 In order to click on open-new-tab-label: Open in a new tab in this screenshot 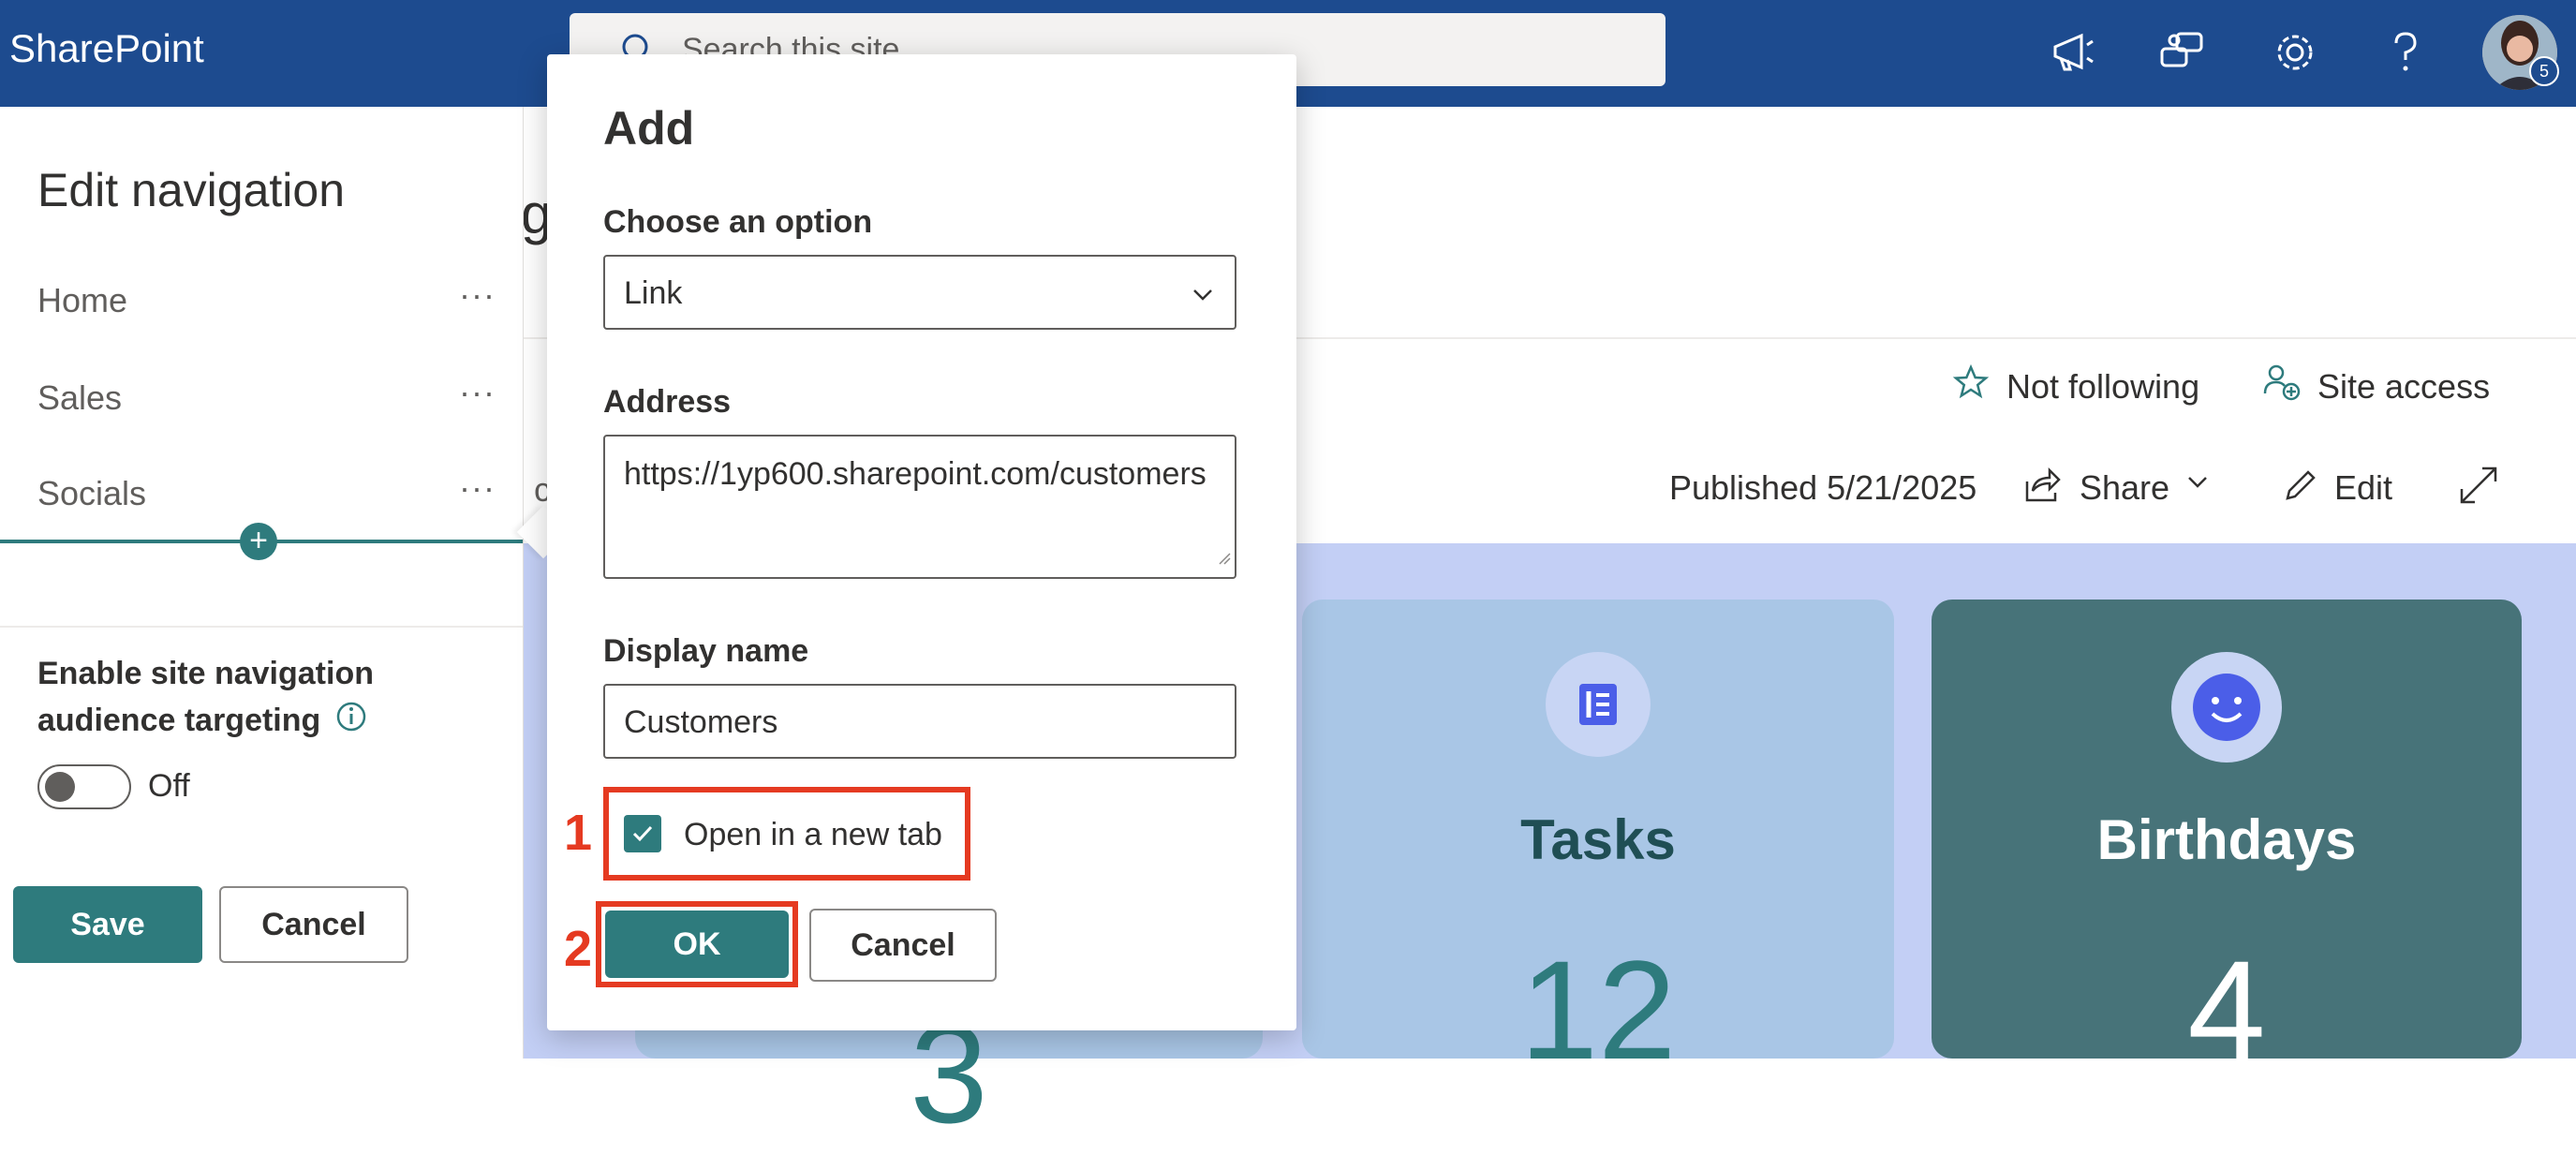, I will do `click(813, 835)`.